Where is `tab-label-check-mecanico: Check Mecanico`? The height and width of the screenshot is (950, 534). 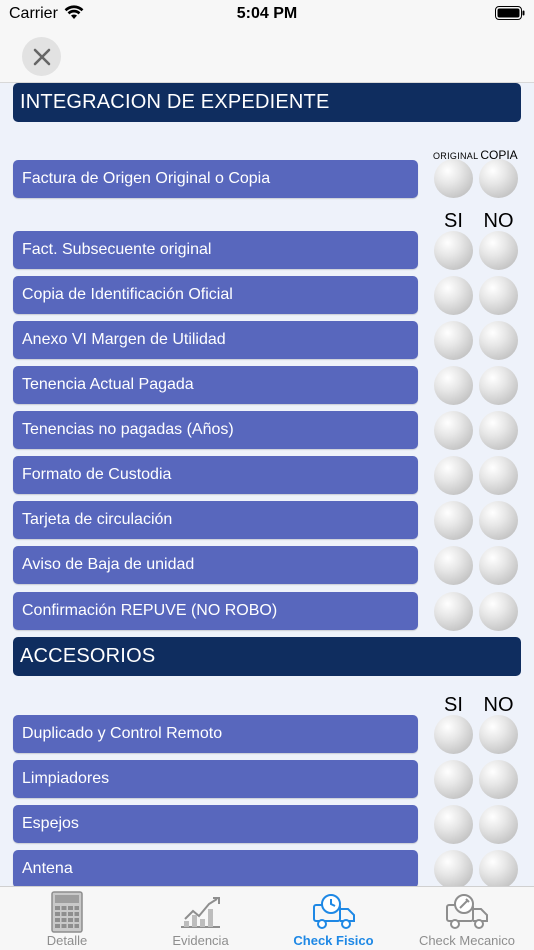 tab-label-check-mecanico: Check Mecanico is located at coordinates (467, 940).